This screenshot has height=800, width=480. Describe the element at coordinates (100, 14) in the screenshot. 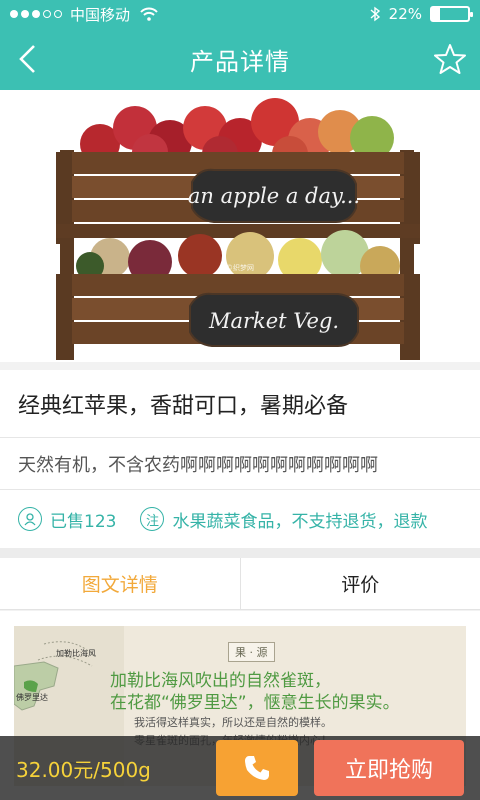

I see `carrier-label: 中国移动` at that location.